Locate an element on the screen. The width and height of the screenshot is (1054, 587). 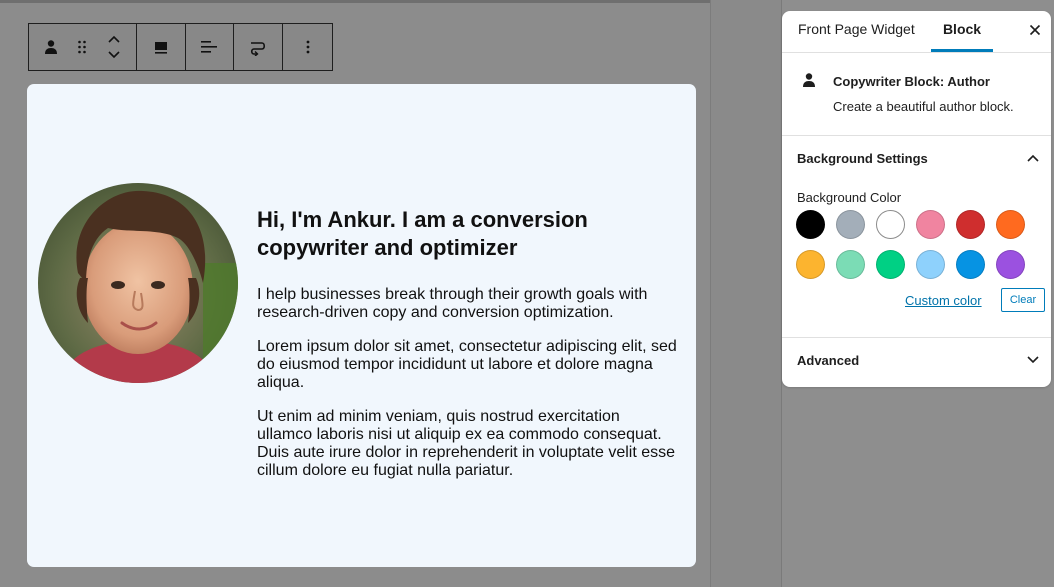
author-photo is located at coordinates (138, 283).